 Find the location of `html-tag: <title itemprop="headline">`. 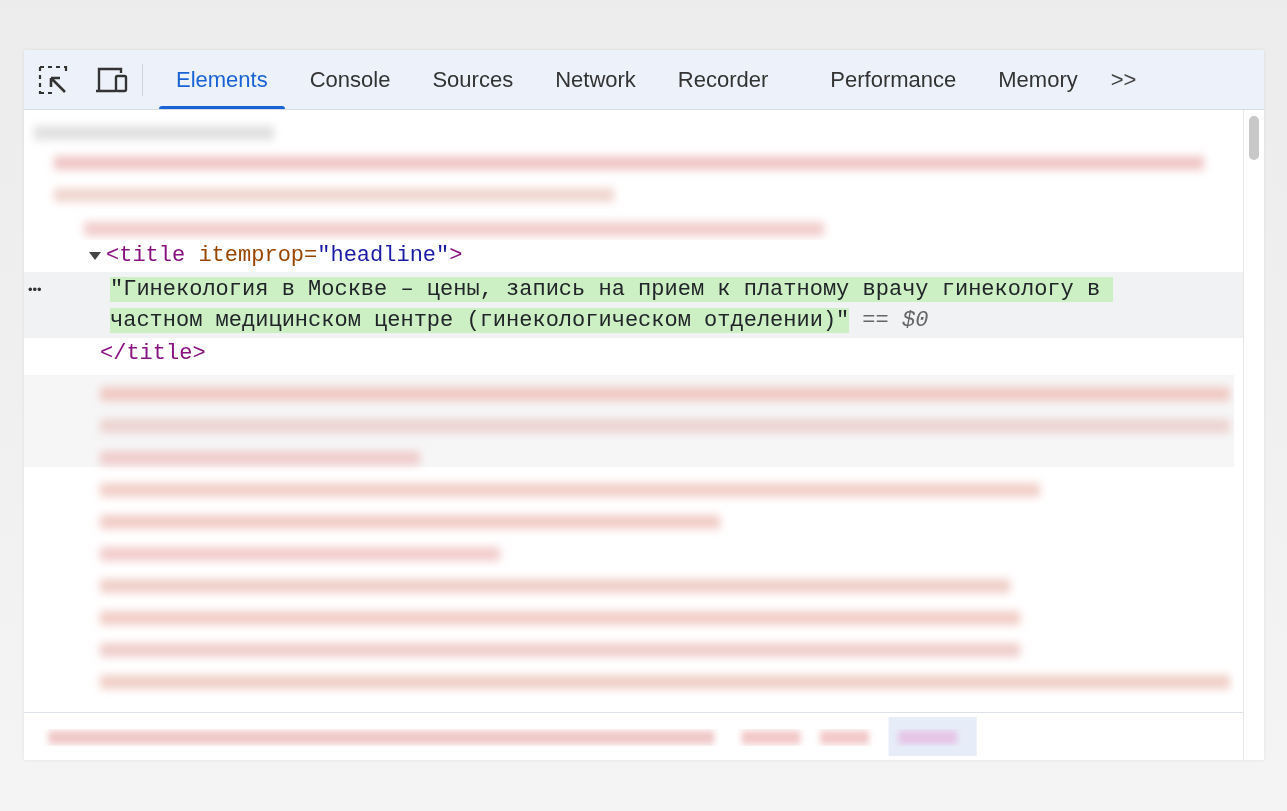

html-tag: <title itemprop="headline"> is located at coordinates (284, 256).